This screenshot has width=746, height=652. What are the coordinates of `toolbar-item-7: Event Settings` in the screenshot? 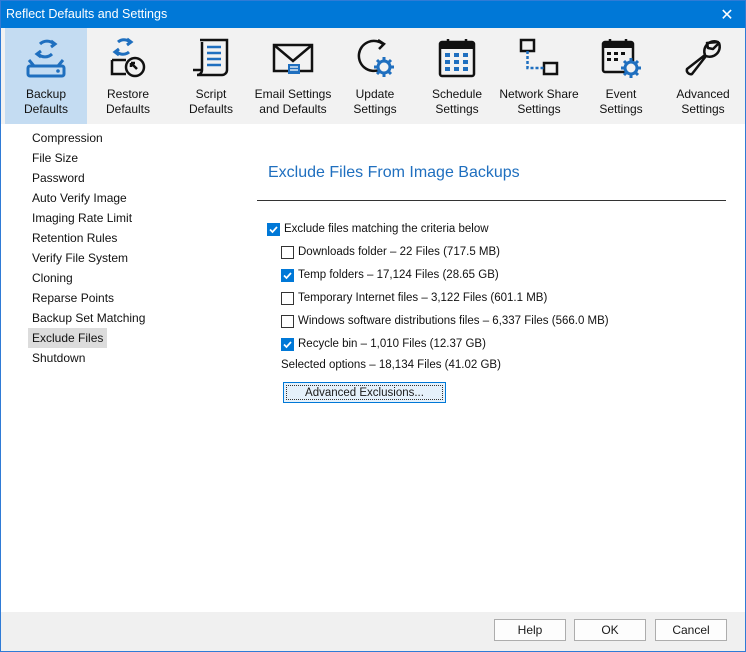 It's located at (621, 76).